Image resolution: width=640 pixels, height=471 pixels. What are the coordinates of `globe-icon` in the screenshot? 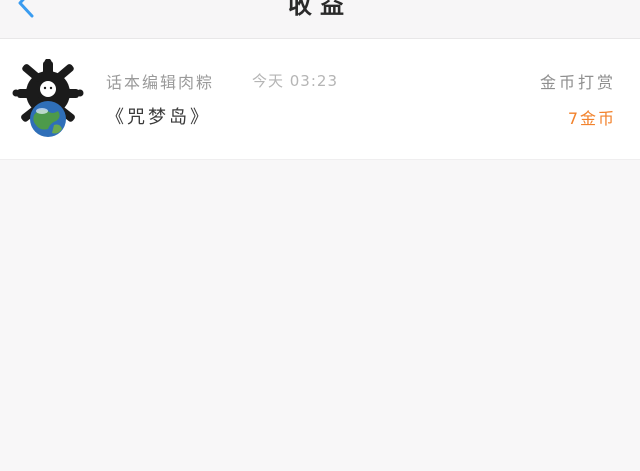 It's located at (48, 119).